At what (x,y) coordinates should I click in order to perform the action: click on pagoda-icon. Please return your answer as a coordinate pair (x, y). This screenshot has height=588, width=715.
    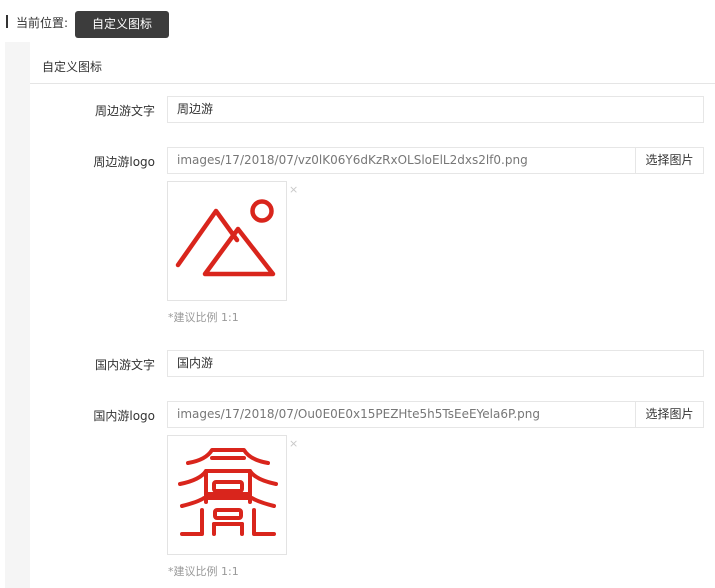
    Looking at the image, I should click on (228, 492).